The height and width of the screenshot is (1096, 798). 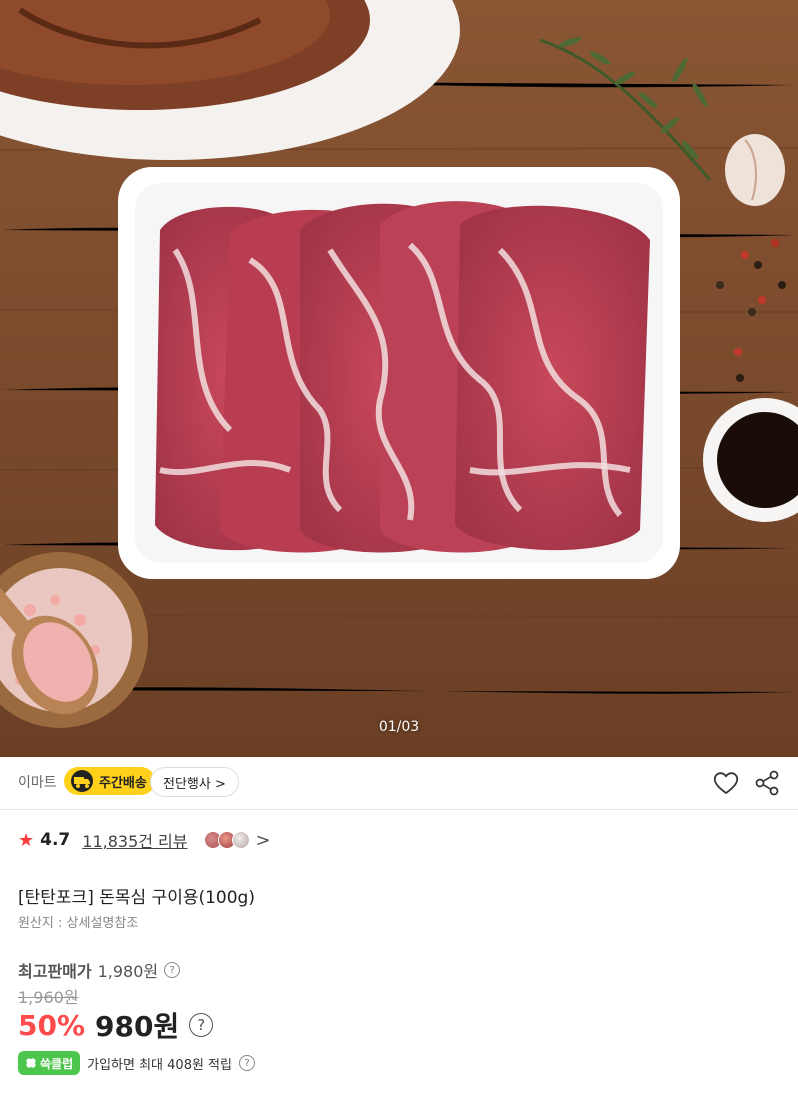 I want to click on chevron-right-icon: >, so click(x=263, y=840).